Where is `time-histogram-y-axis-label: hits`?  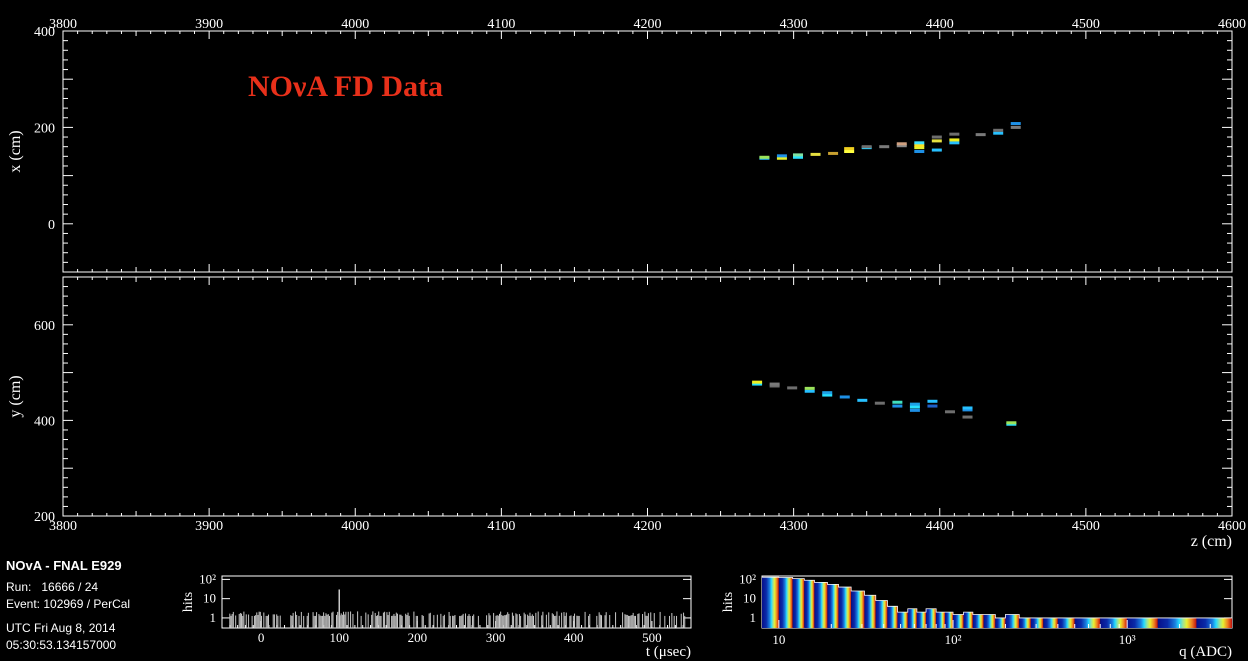 time-histogram-y-axis-label: hits is located at coordinates (188, 602).